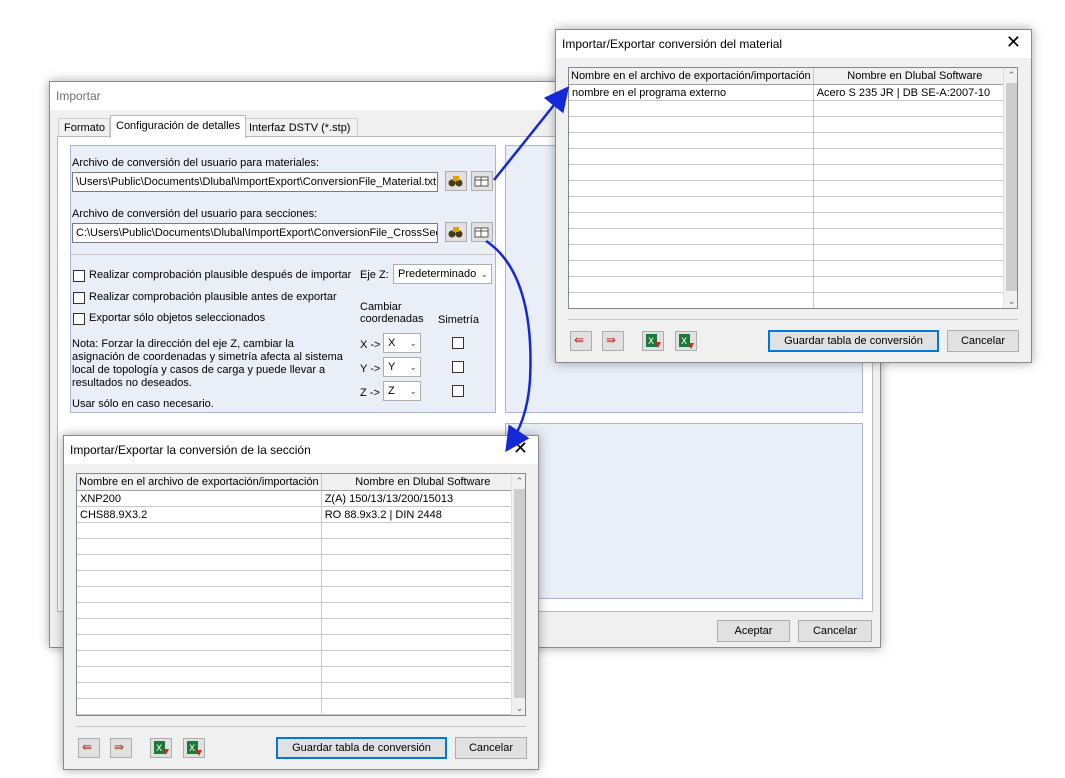  Describe the element at coordinates (423, 498) in the screenshot. I see `cell-dlubal-name: Z(A) 150/13/13/200/15013` at that location.